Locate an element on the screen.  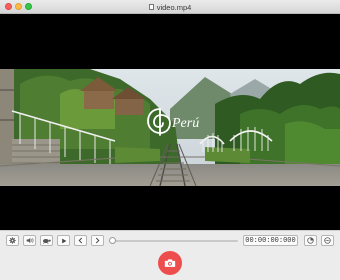
play-button is located at coordinates (63, 240).